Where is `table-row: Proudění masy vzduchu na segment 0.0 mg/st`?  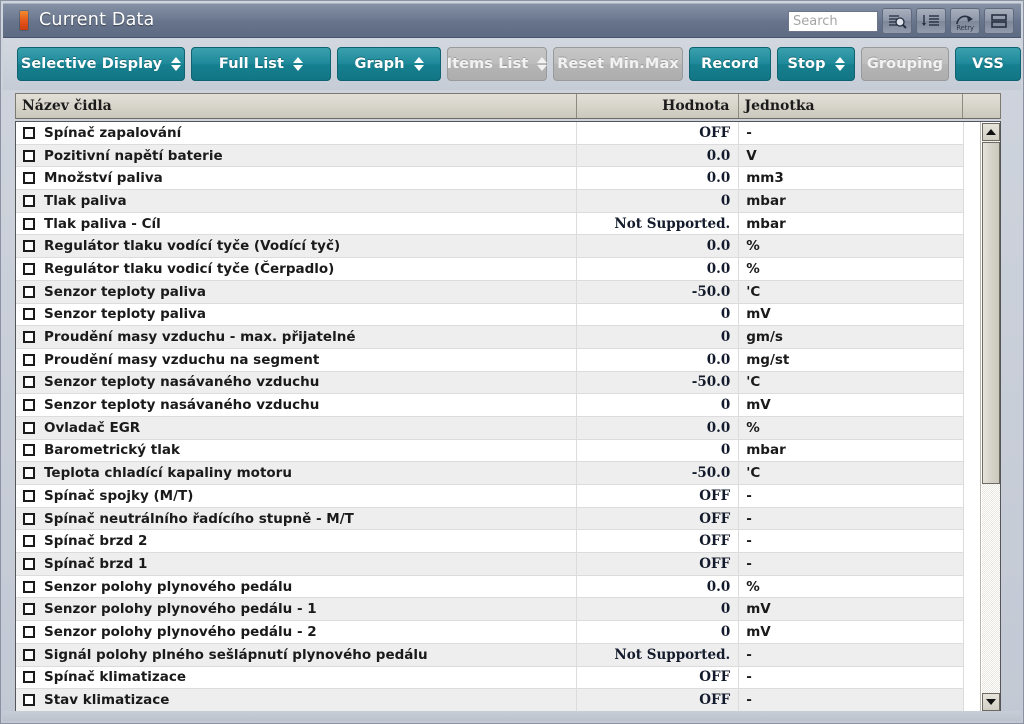 table-row: Proudění masy vzduchu na segment 0.0 mg/st is located at coordinates (490, 360).